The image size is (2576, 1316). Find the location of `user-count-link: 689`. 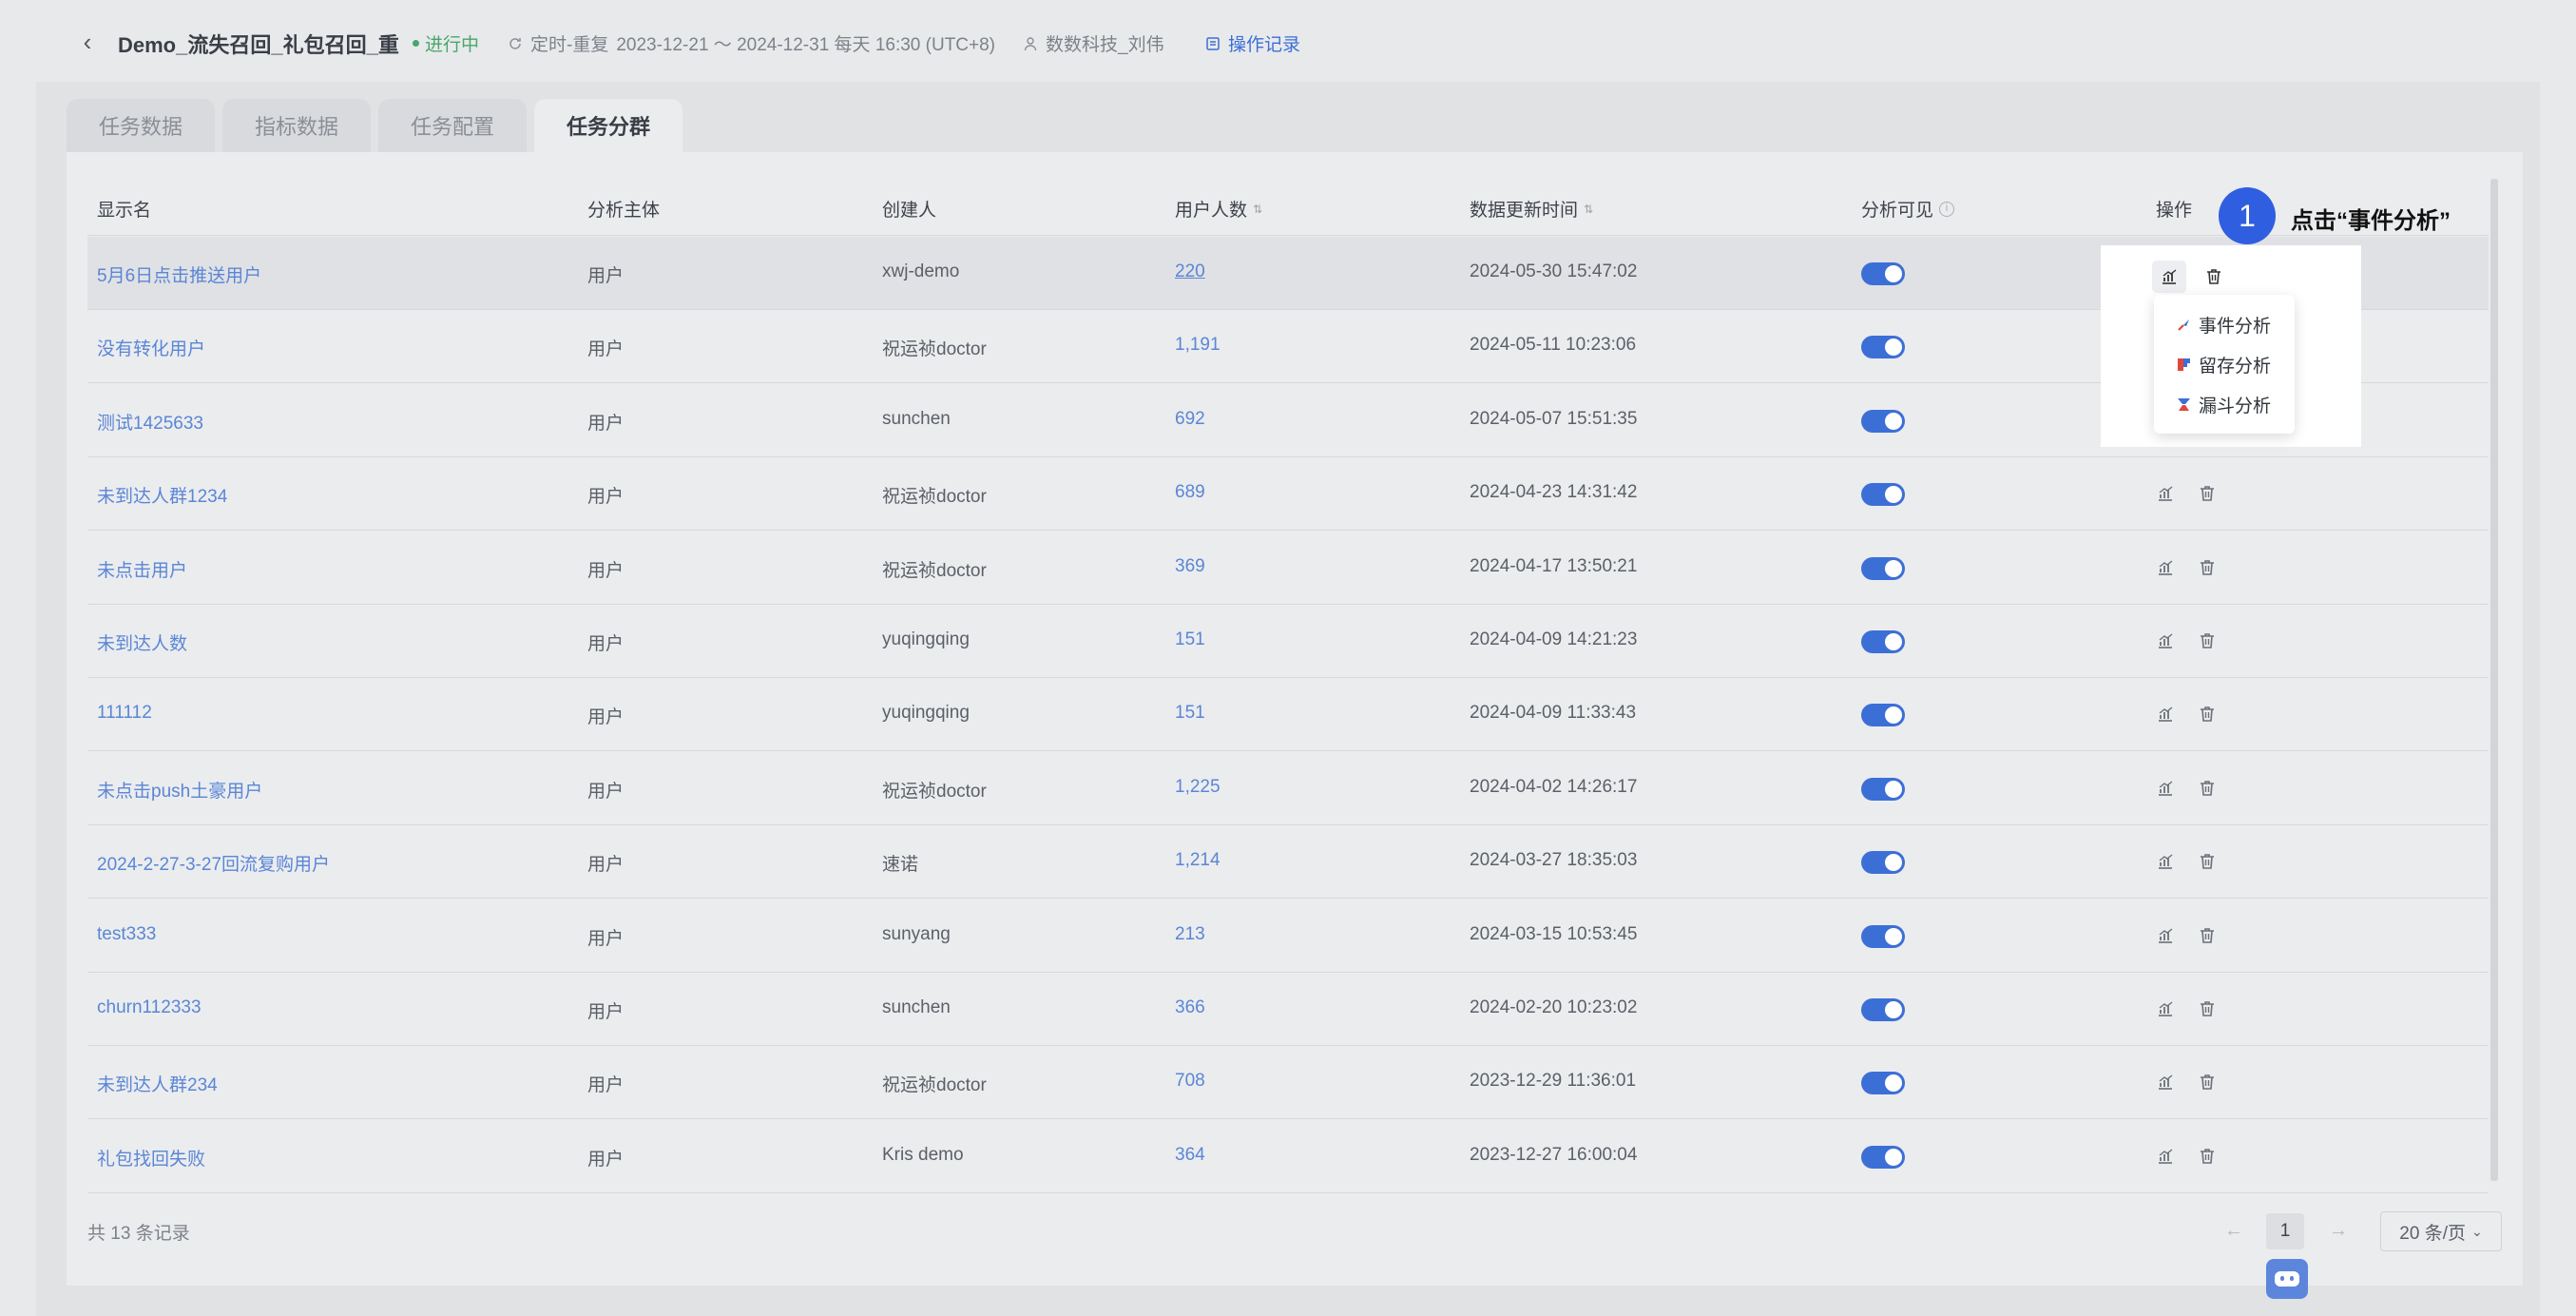

user-count-link: 689 is located at coordinates (1190, 492).